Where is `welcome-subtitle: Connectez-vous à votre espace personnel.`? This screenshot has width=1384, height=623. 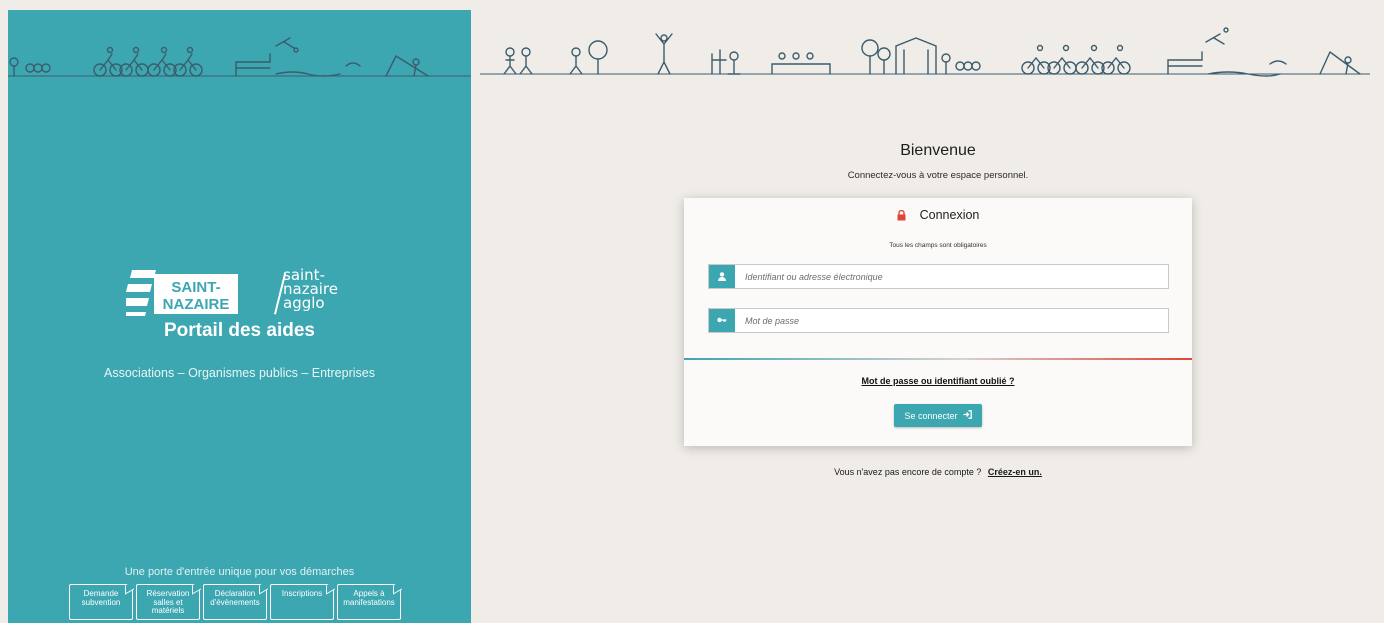
welcome-subtitle: Connectez-vous à votre espace personnel. is located at coordinates (938, 175).